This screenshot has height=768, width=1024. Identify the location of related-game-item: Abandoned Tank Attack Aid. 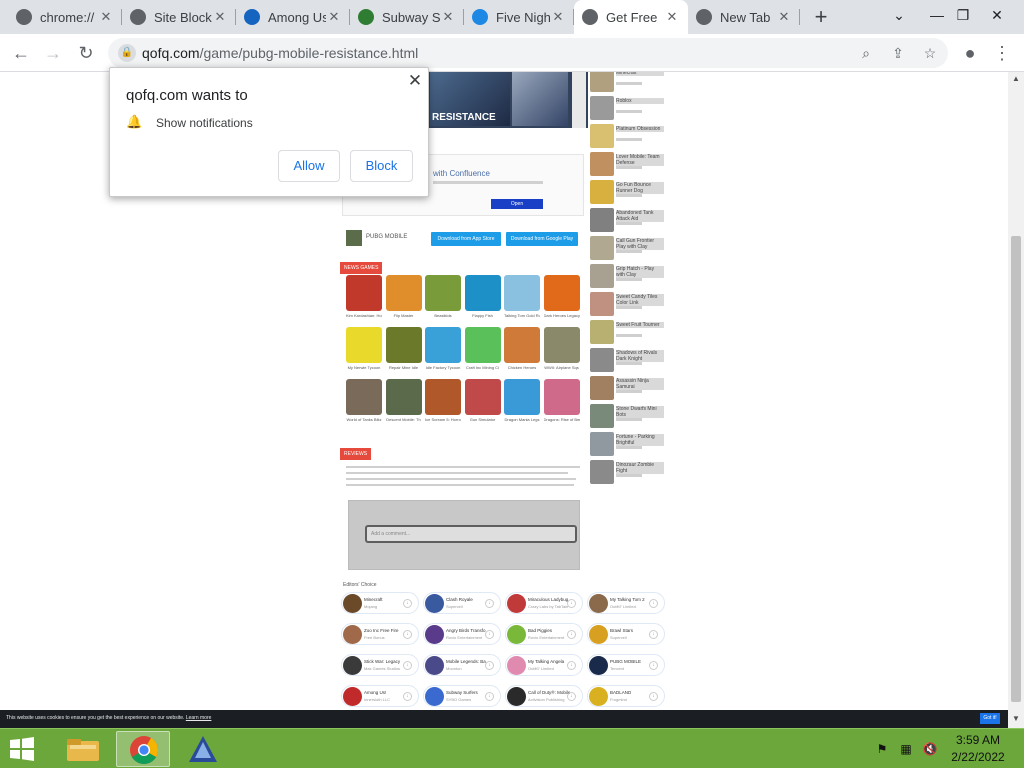
(628, 221).